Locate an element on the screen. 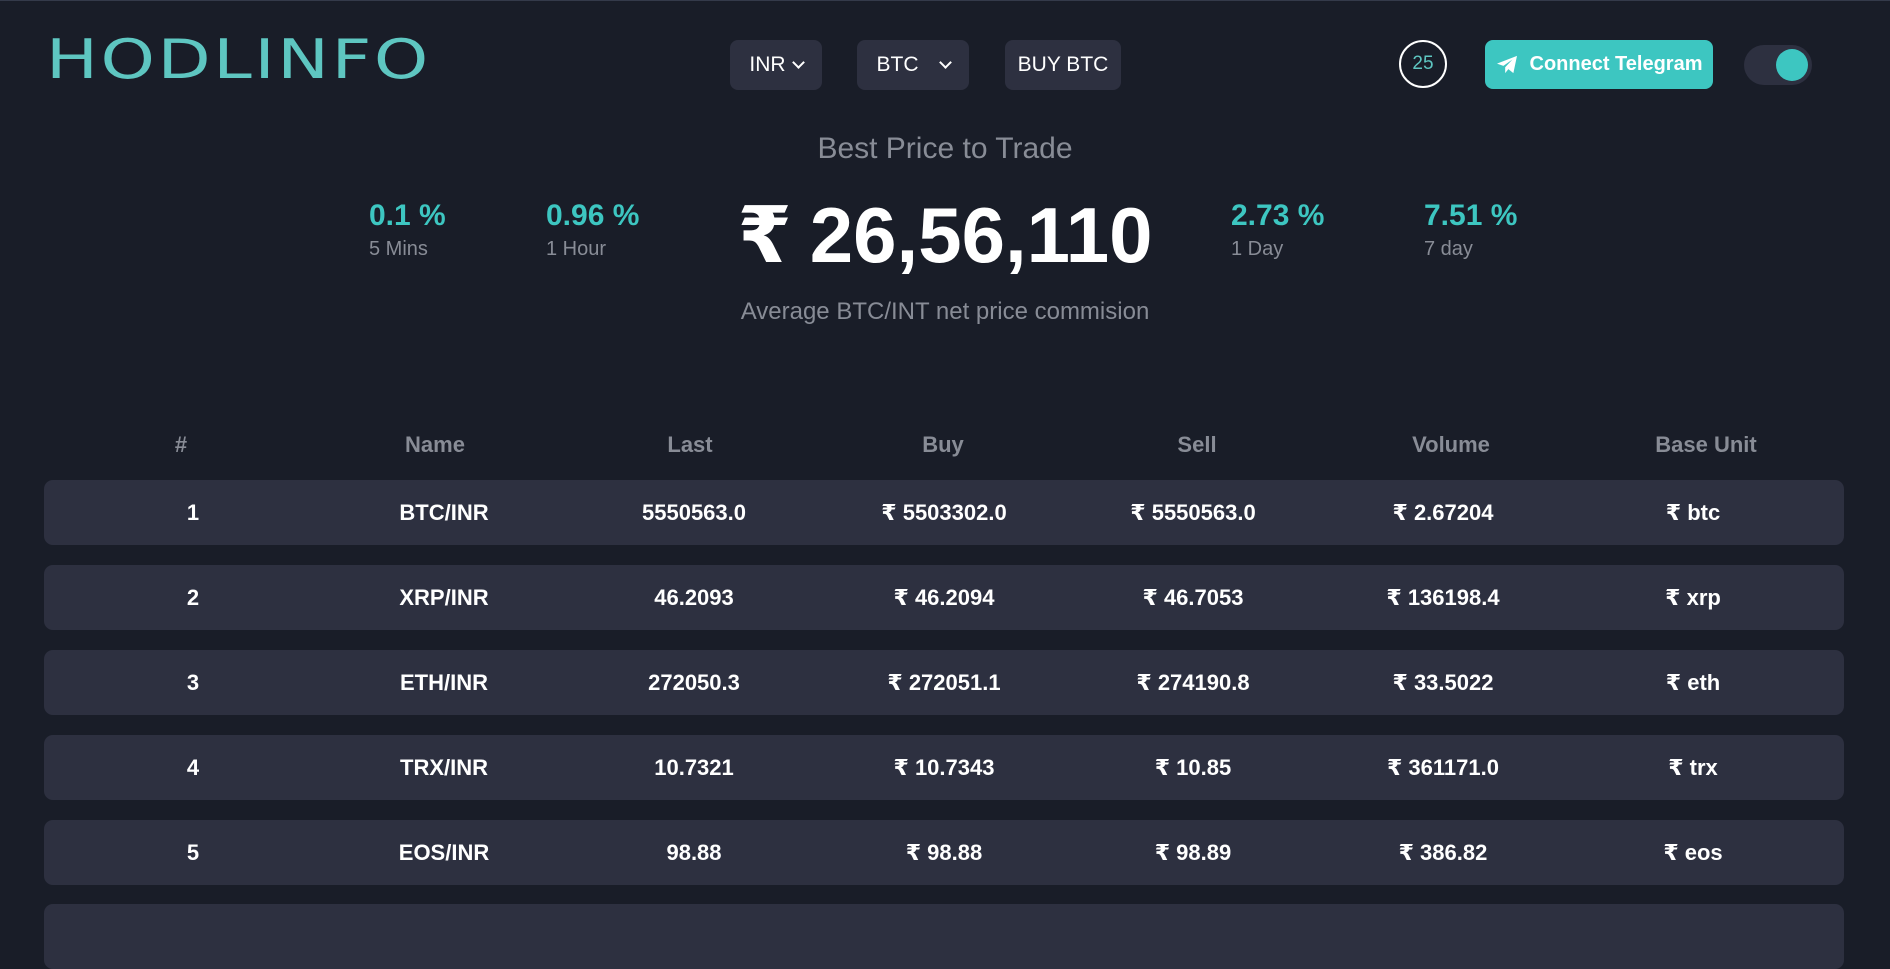  cell-base-unit: ₹ eth is located at coordinates (1693, 682).